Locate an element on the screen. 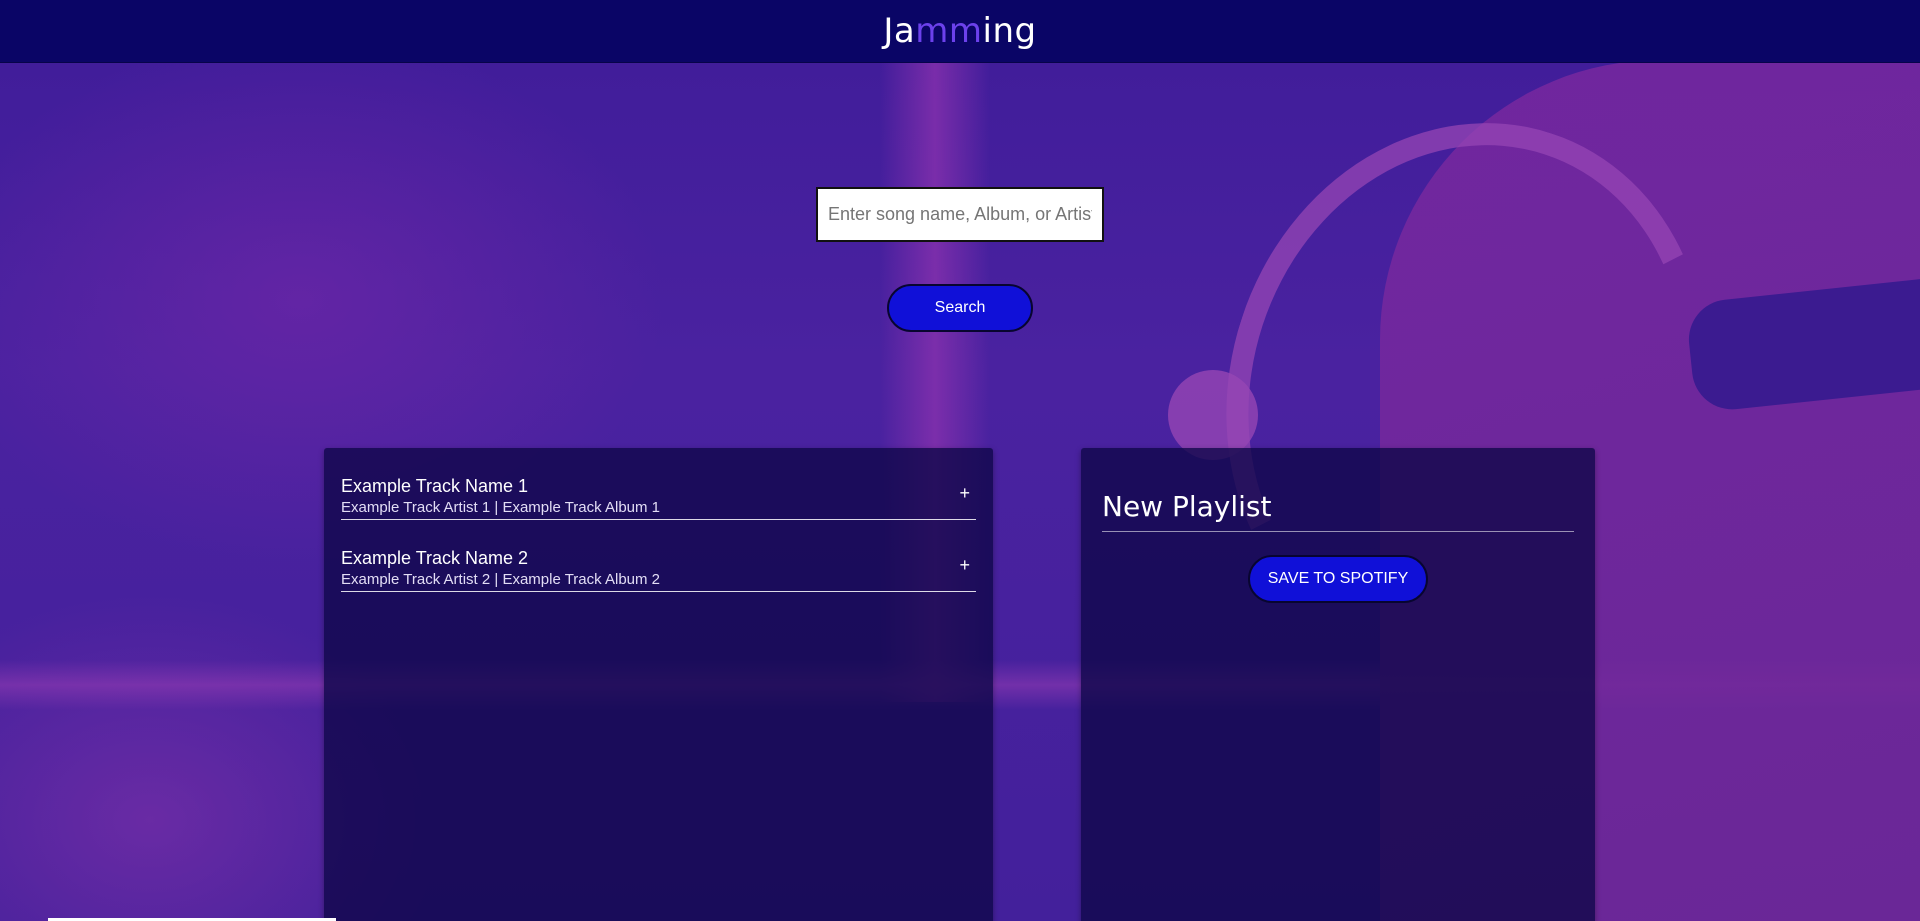 The width and height of the screenshot is (1920, 921). track-name: Example Track Name 1 is located at coordinates (435, 486).